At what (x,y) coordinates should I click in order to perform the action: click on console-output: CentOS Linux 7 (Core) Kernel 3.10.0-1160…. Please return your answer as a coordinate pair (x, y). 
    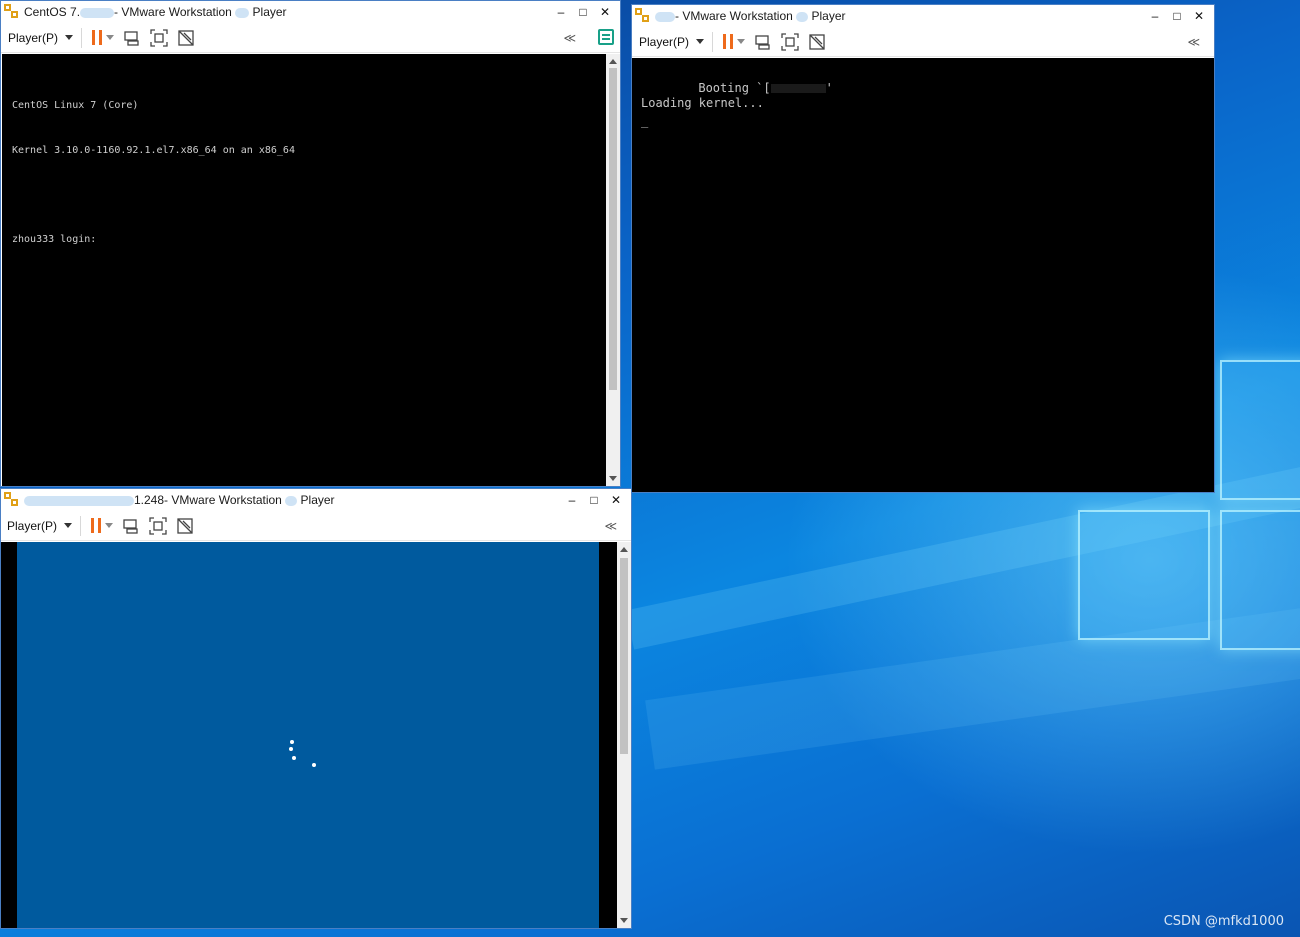
    Looking at the image, I should click on (153, 172).